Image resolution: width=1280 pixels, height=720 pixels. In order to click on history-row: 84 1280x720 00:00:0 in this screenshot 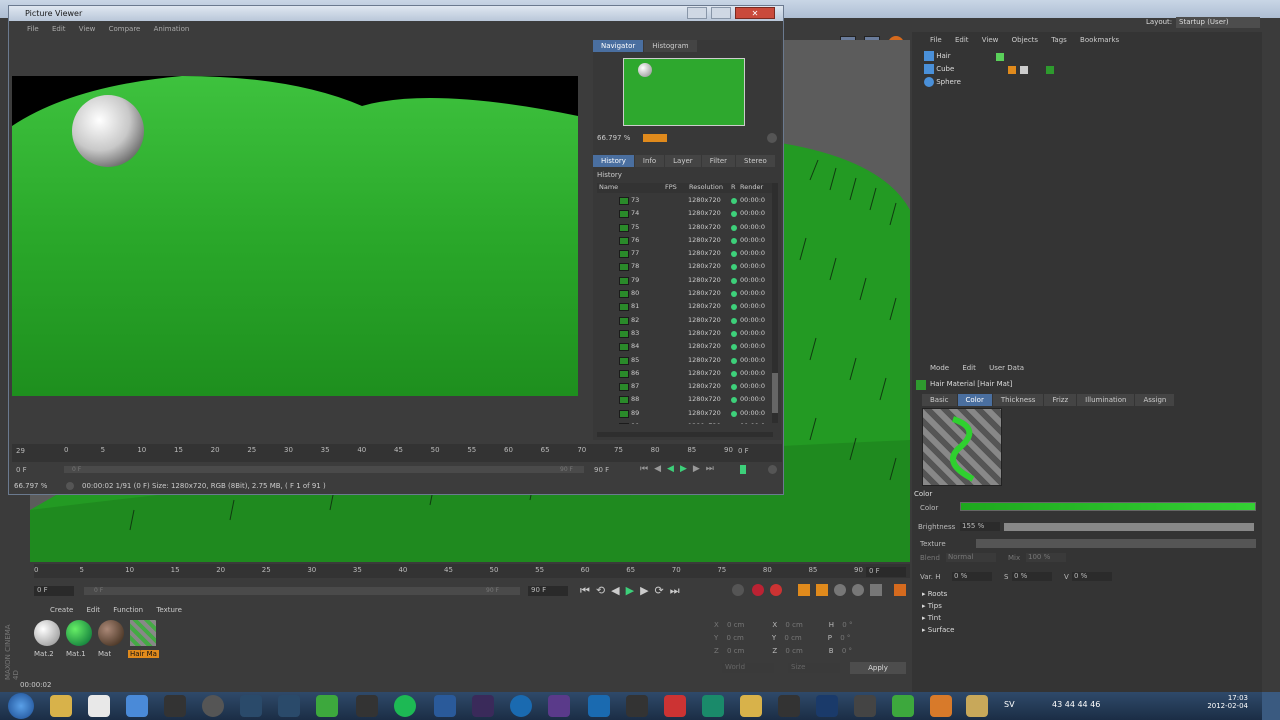, I will do `click(681, 346)`.